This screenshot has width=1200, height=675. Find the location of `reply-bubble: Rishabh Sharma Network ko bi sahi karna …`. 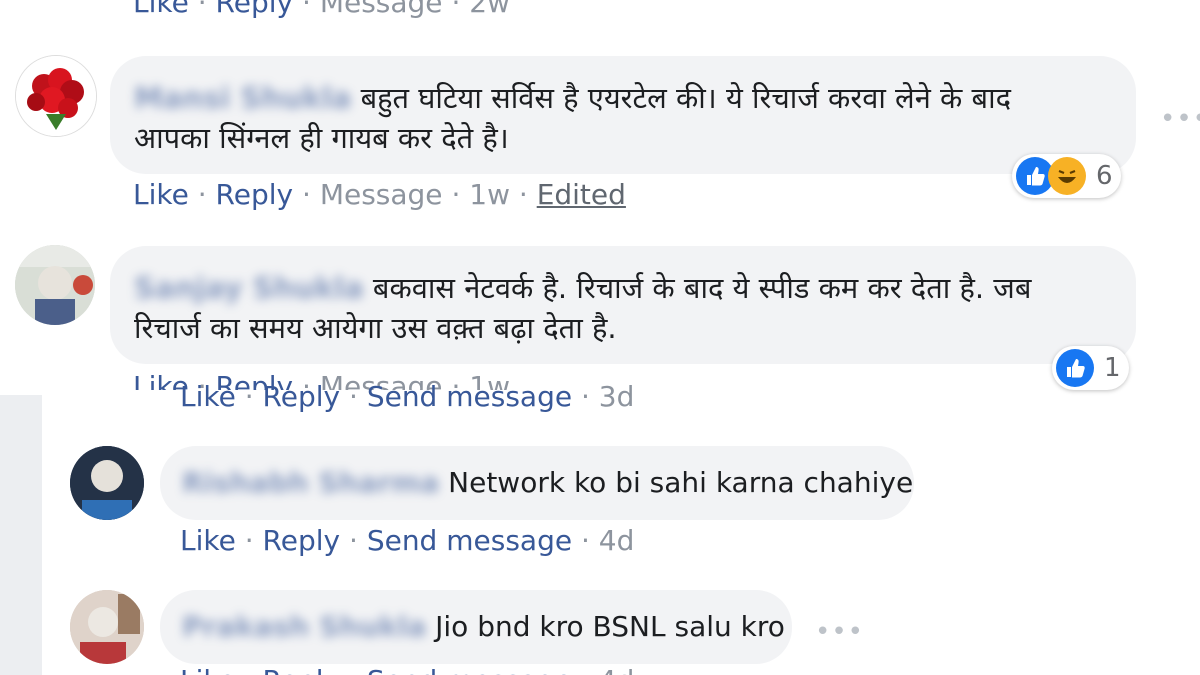

reply-bubble: Rishabh Sharma Network ko bi sahi karna … is located at coordinates (537, 483).